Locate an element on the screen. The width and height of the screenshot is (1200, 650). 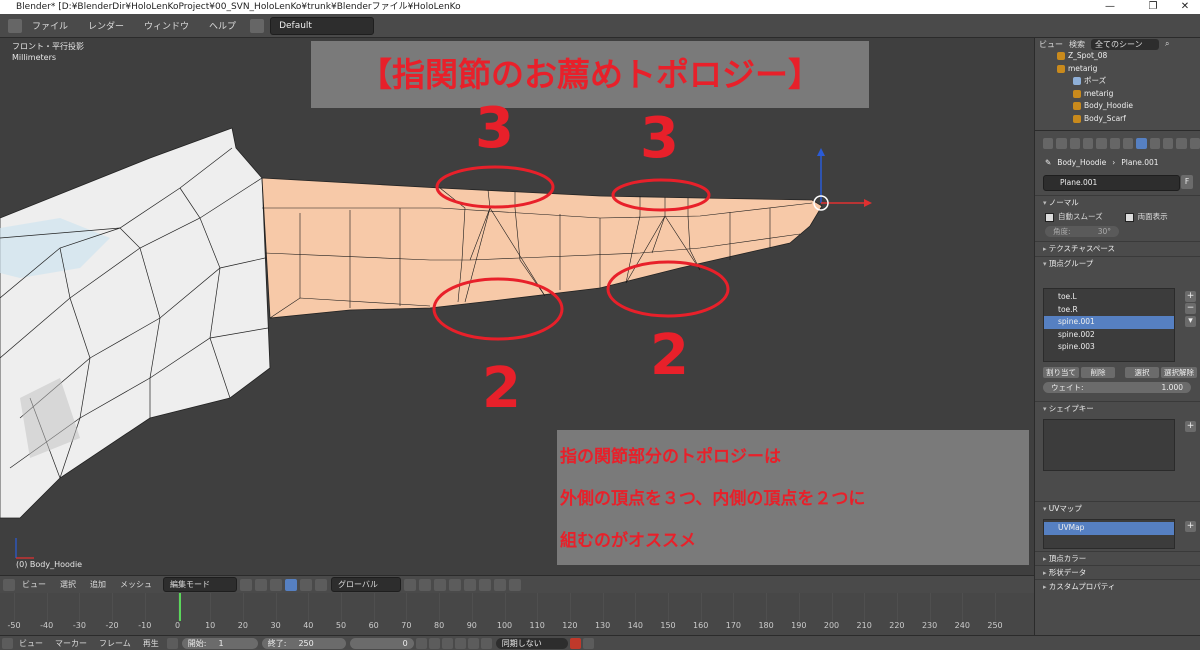
menu-window: ウィンドウ is located at coordinates (166, 25).